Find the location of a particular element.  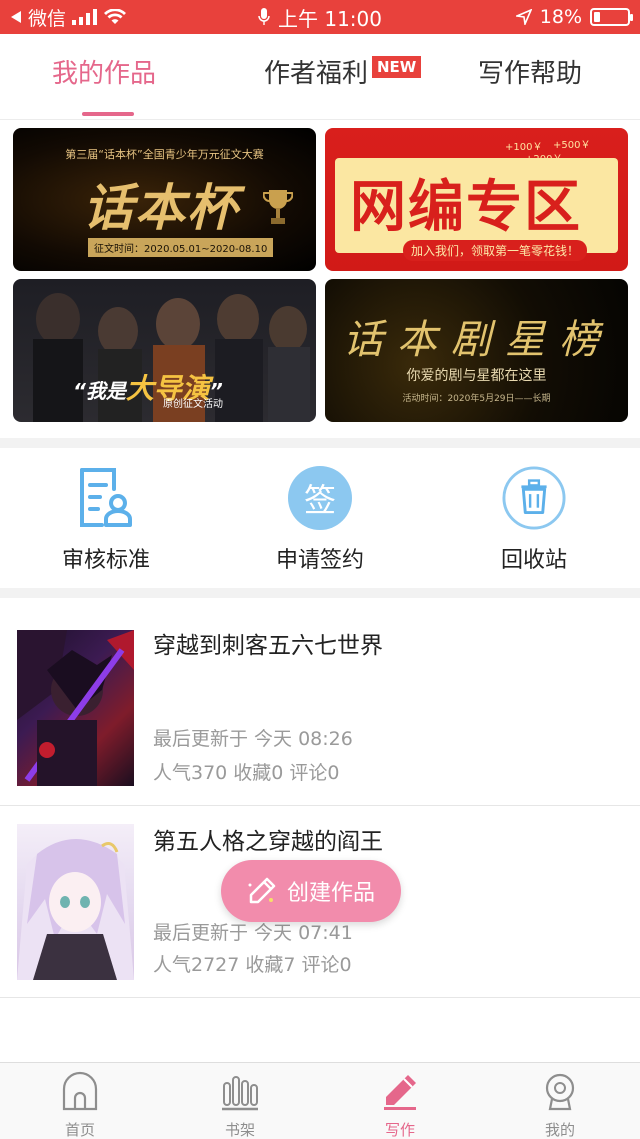

battery-level is located at coordinates (597, 17).